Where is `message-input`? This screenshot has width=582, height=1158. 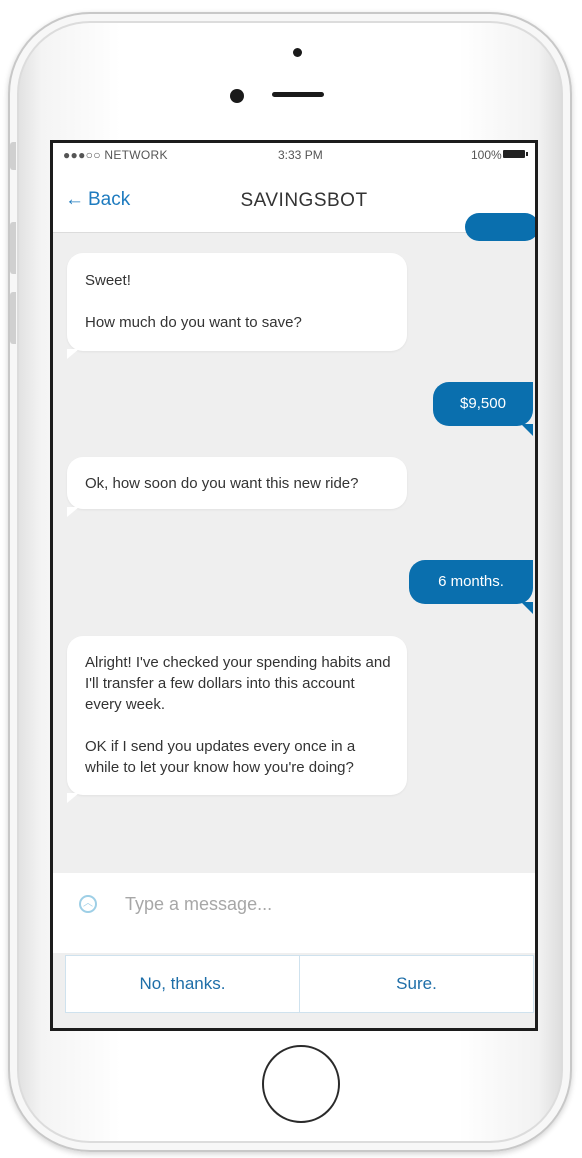 message-input is located at coordinates (315, 904).